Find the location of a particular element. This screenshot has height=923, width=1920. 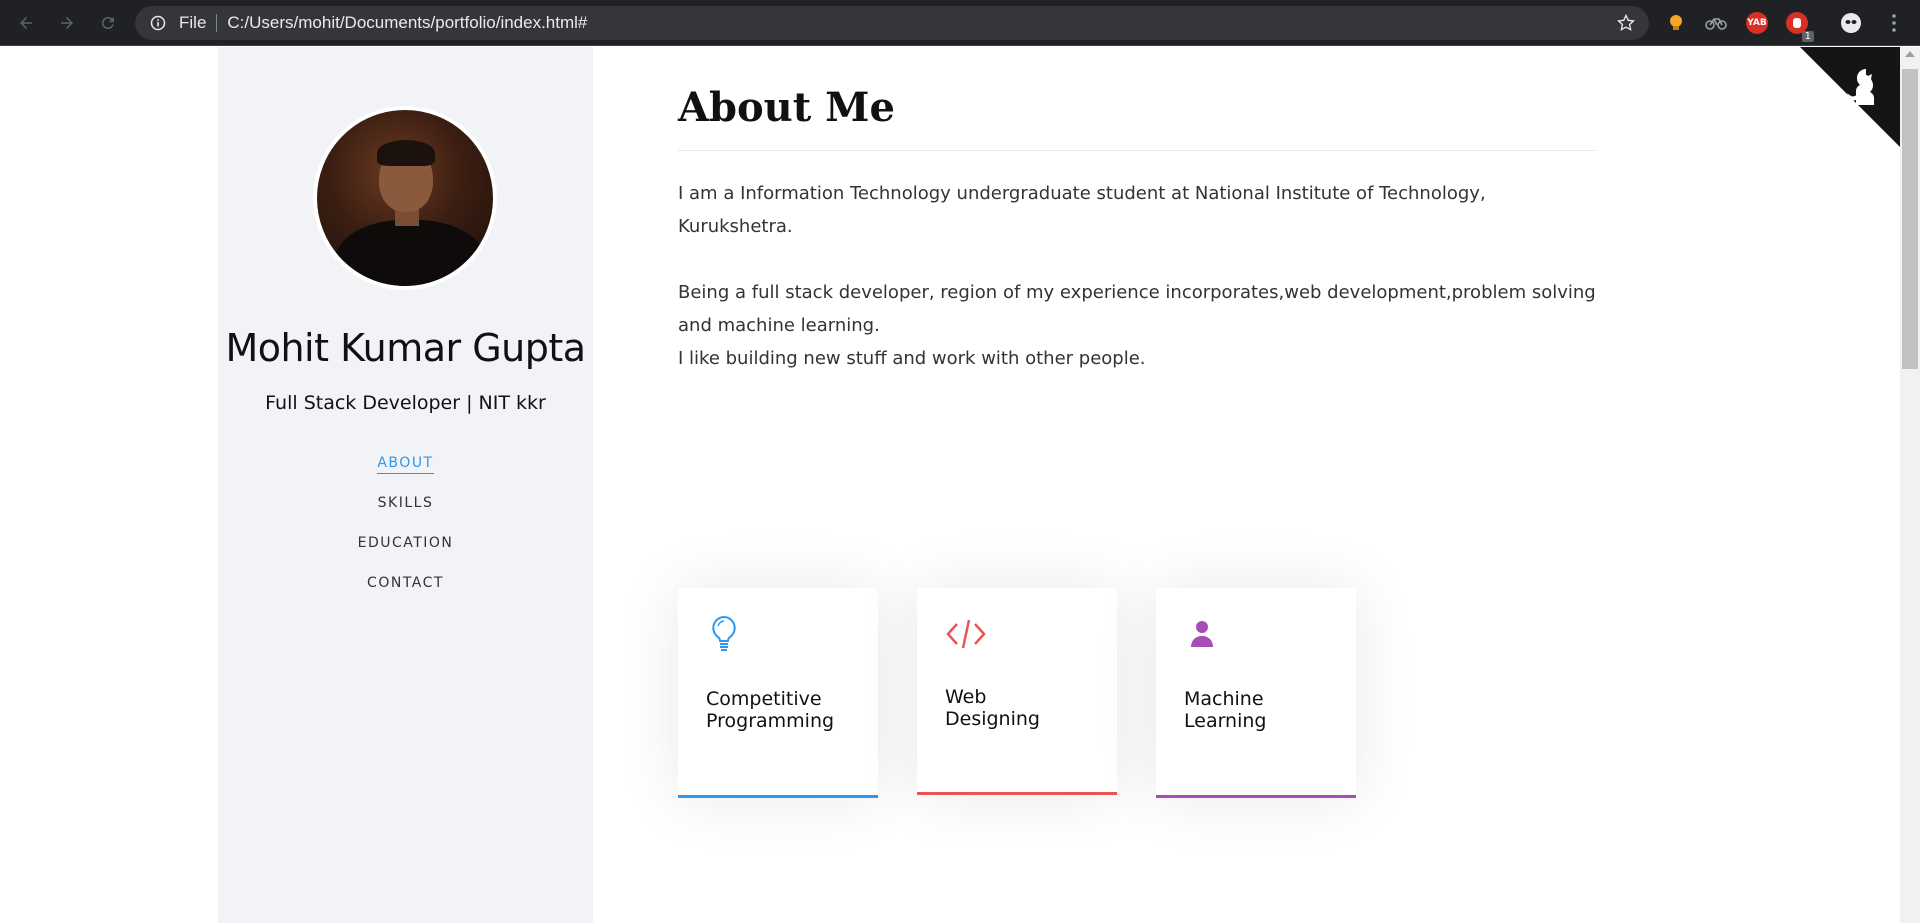

card-title: Competitive Programming is located at coordinates (786, 710).